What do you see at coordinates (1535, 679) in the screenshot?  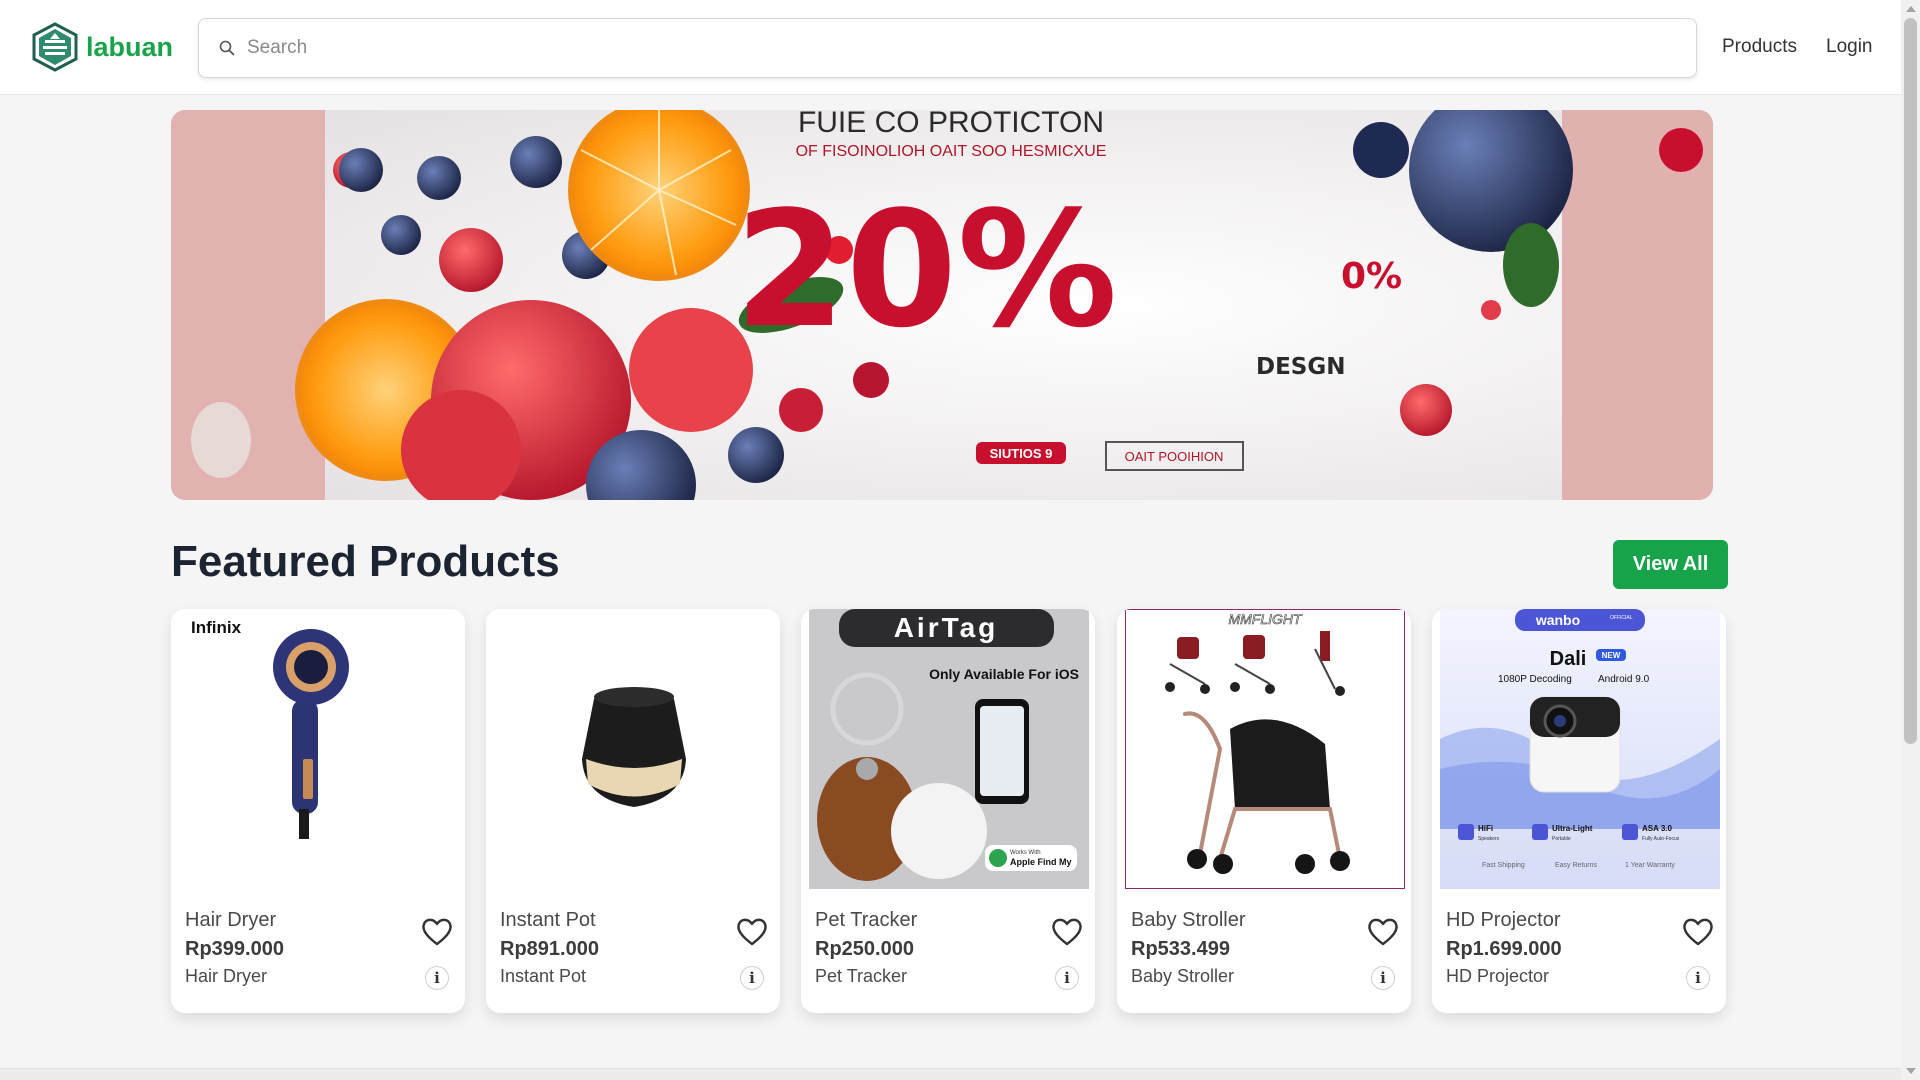 I see `svg-text: 1080P Decoding` at bounding box center [1535, 679].